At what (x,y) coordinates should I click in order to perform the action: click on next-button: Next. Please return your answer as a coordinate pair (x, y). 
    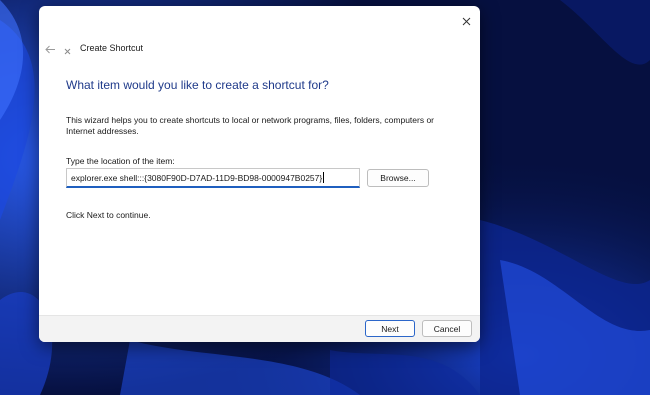
    Looking at the image, I should click on (390, 328).